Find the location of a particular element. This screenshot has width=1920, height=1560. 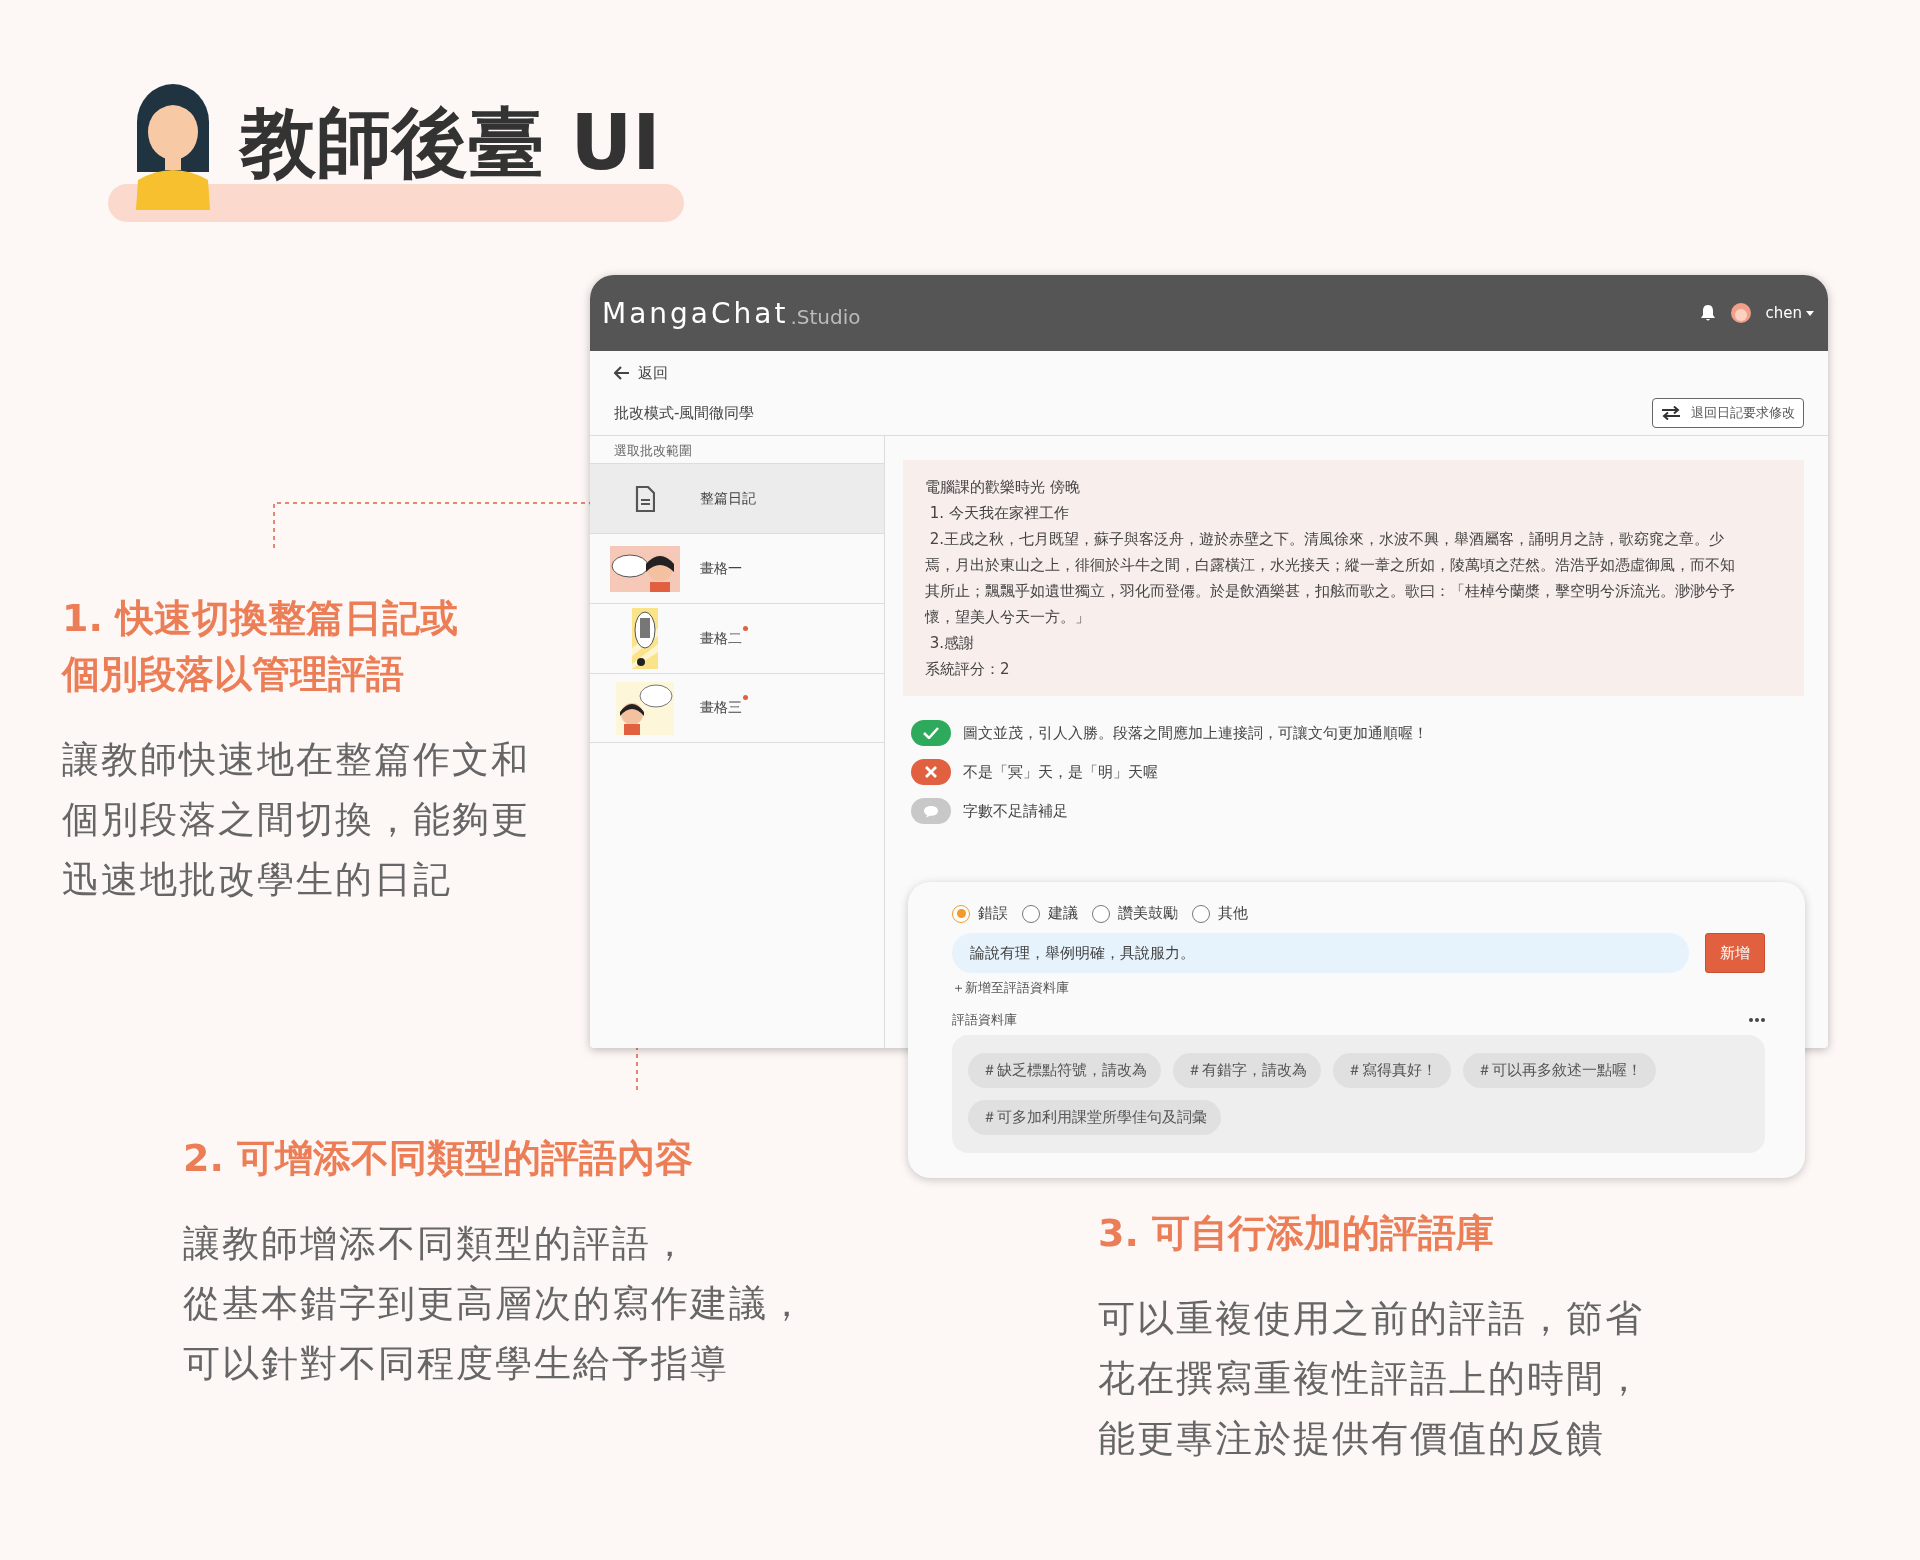

speech-bubble-icon is located at coordinates (931, 811).